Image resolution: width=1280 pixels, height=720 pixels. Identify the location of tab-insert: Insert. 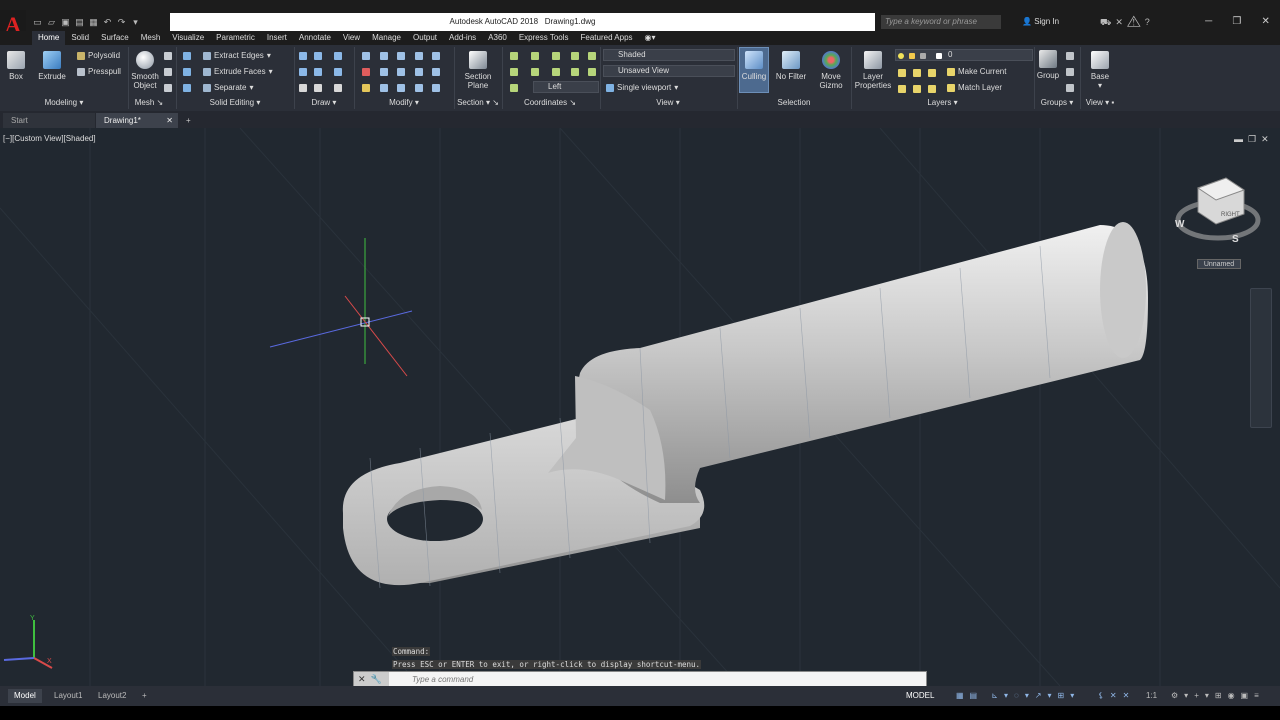
(277, 38).